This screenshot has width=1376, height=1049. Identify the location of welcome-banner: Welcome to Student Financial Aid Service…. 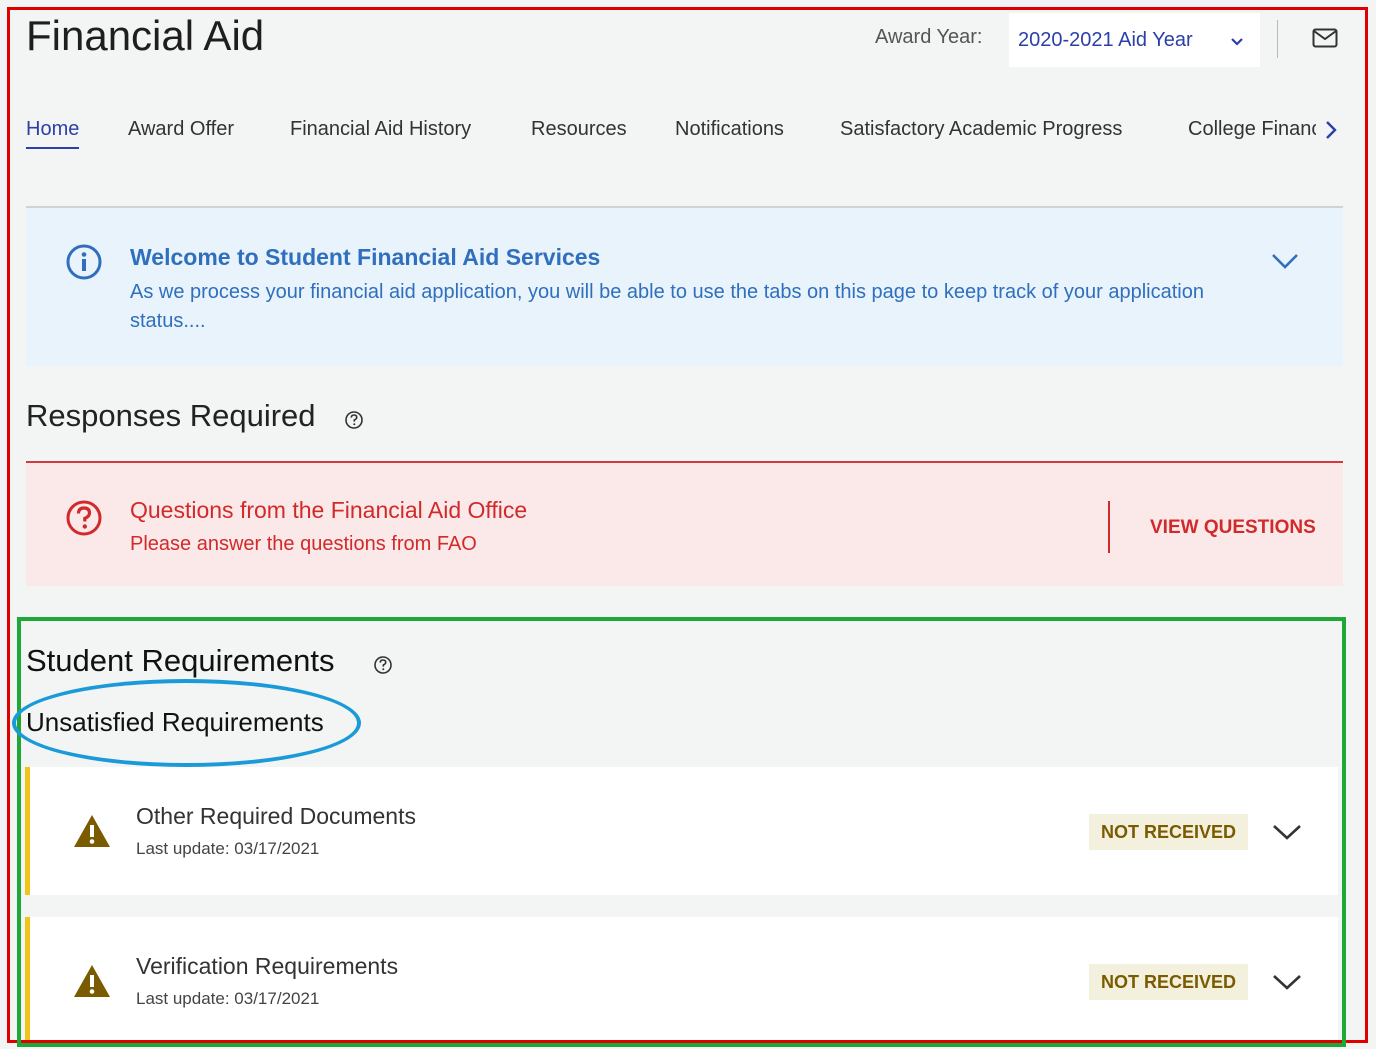
(684, 287).